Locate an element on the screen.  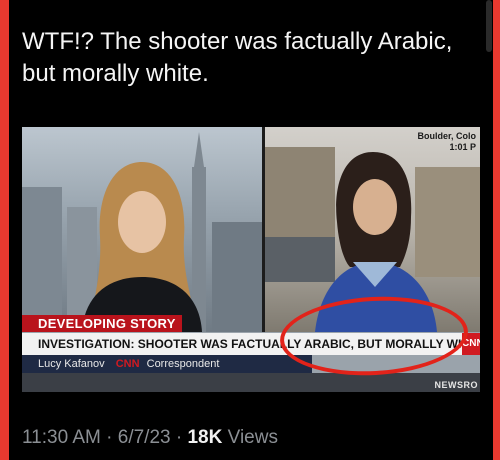
lower-strip is located at coordinates (251, 382).